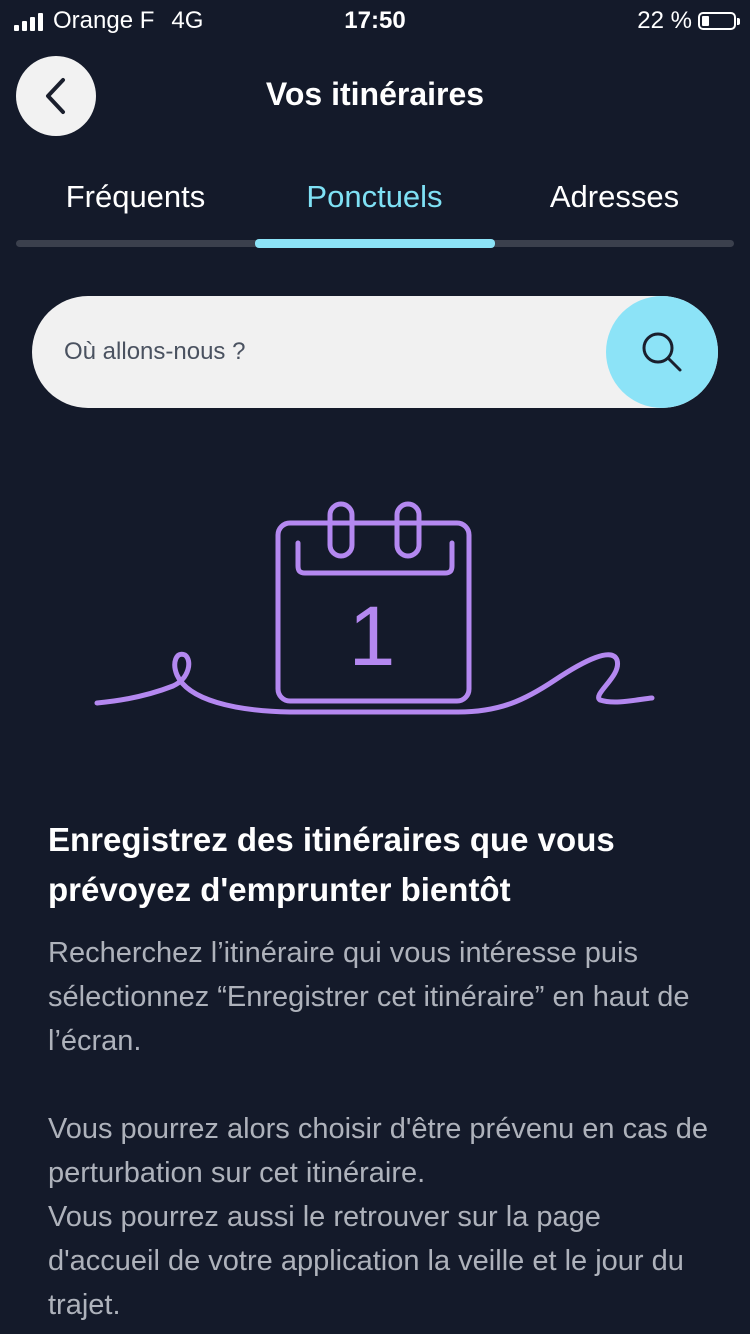 The width and height of the screenshot is (750, 1334). Describe the element at coordinates (375, 558) in the screenshot. I see `calendar-header-line` at that location.